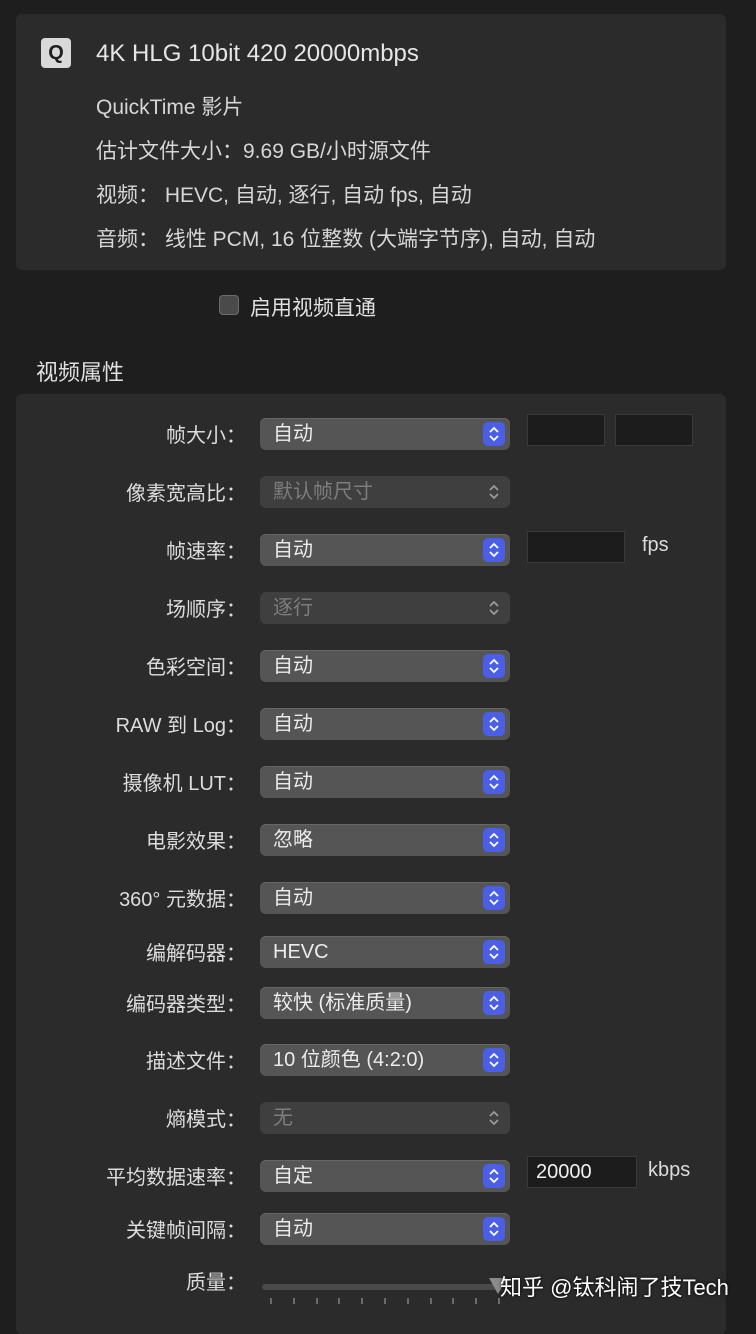 The image size is (756, 1334). Describe the element at coordinates (180, 726) in the screenshot. I see `row-label: RAW 到 Log：` at that location.